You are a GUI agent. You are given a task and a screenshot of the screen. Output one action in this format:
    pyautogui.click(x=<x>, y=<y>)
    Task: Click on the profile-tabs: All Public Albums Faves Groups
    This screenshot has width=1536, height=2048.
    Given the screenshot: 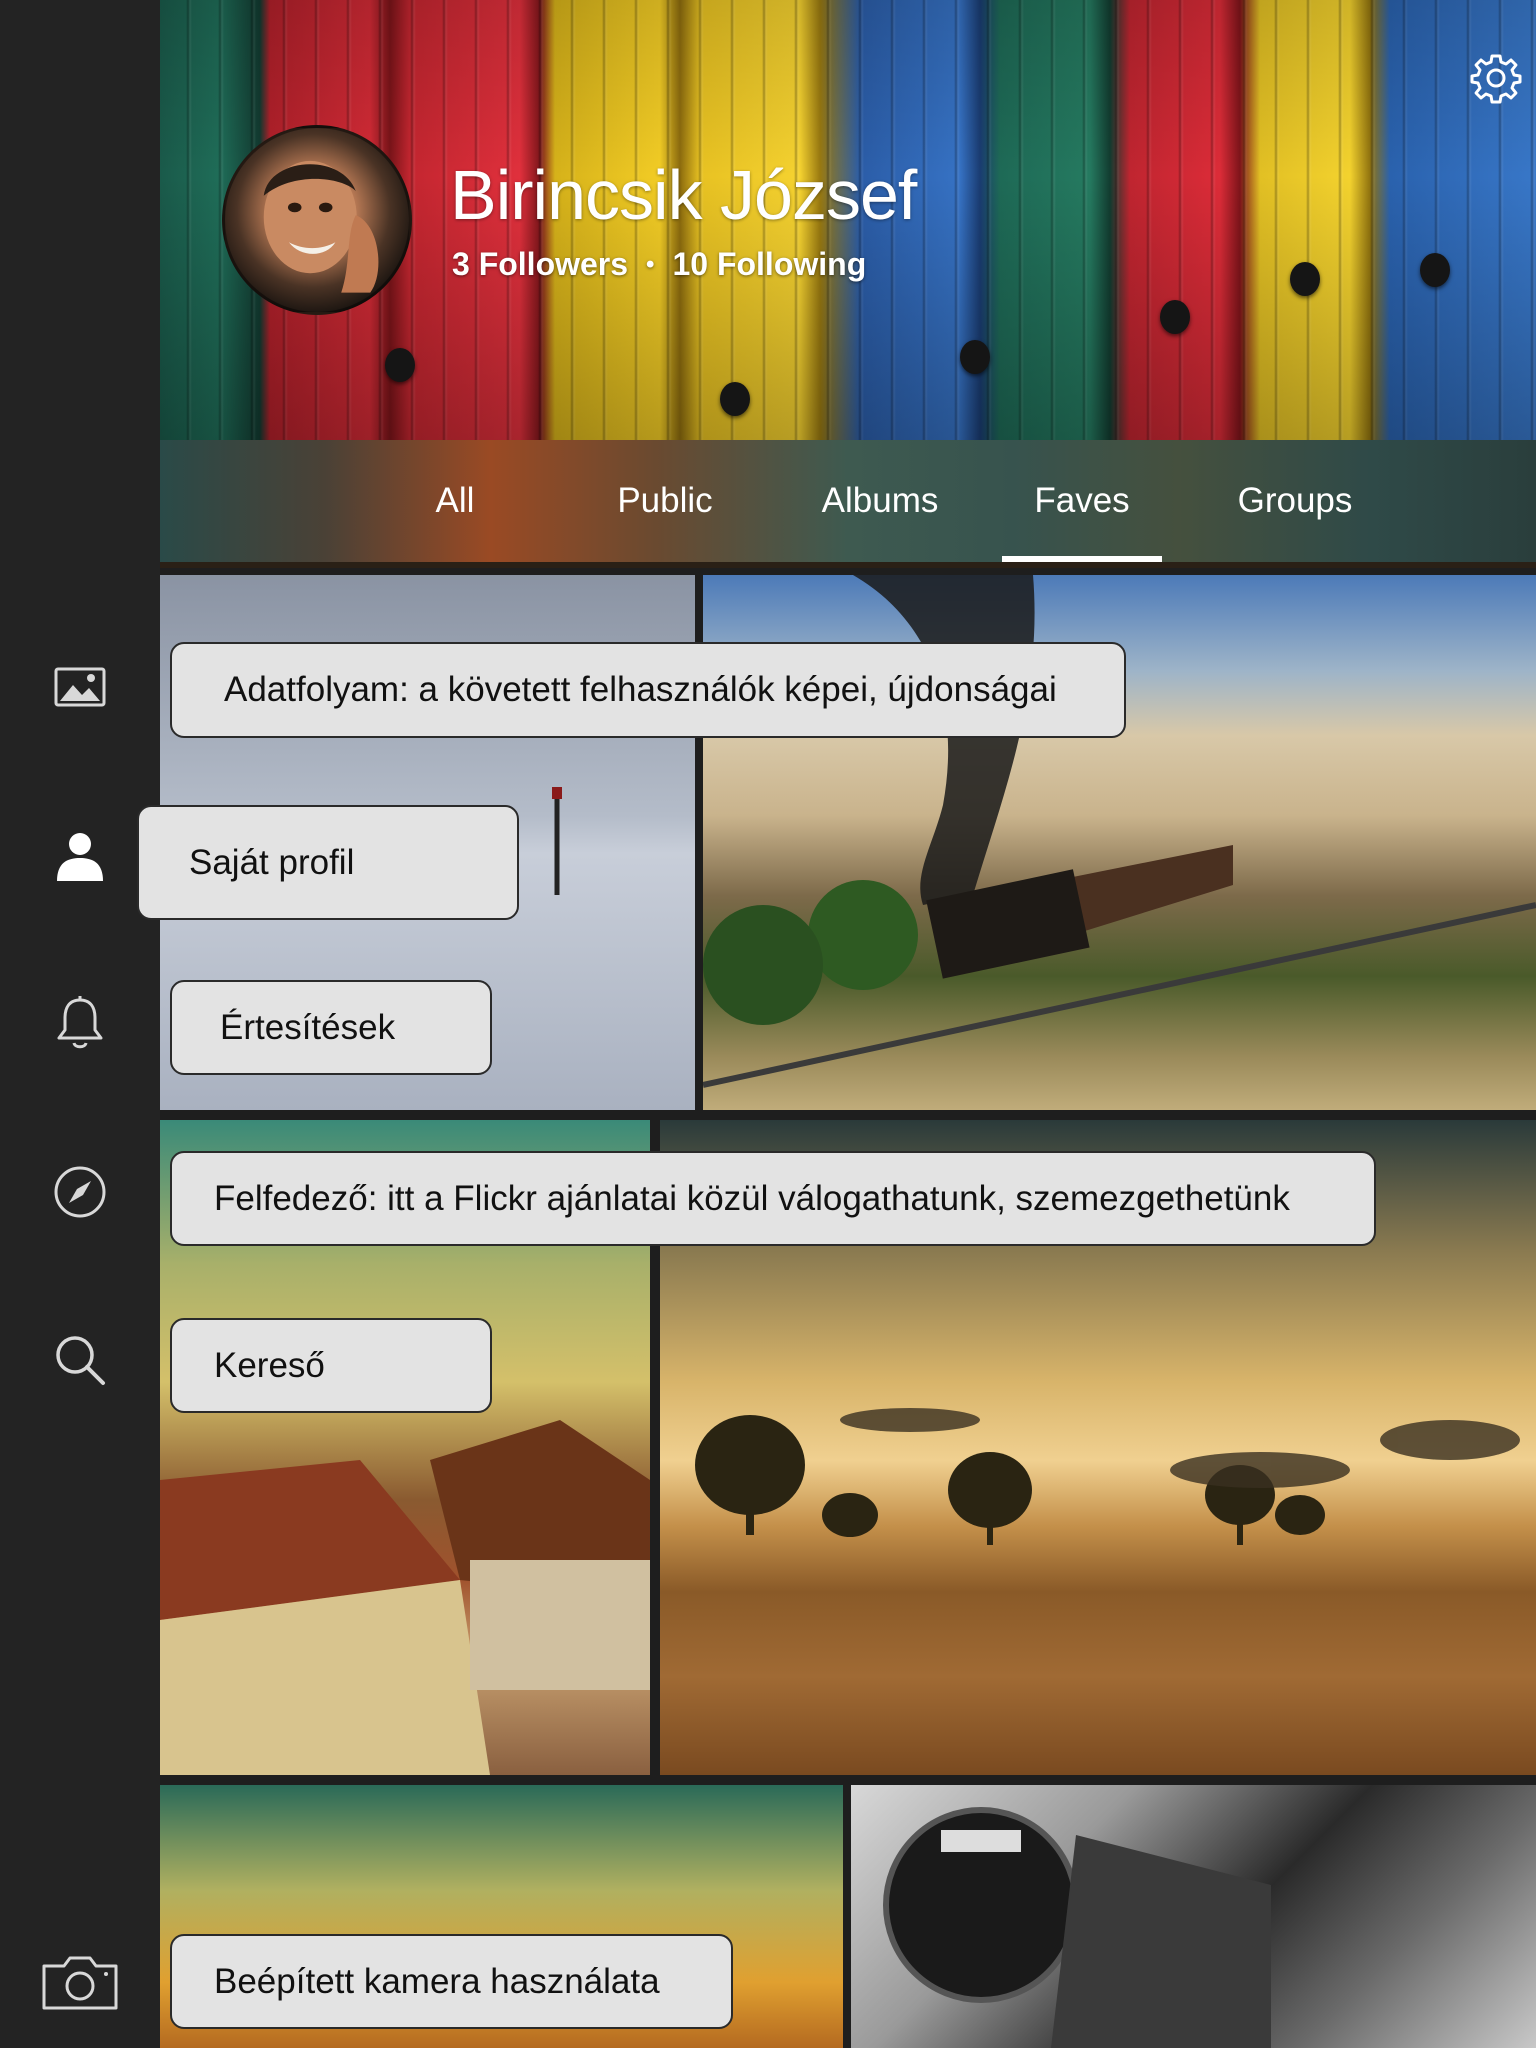 What is the action you would take?
    pyautogui.click(x=848, y=504)
    